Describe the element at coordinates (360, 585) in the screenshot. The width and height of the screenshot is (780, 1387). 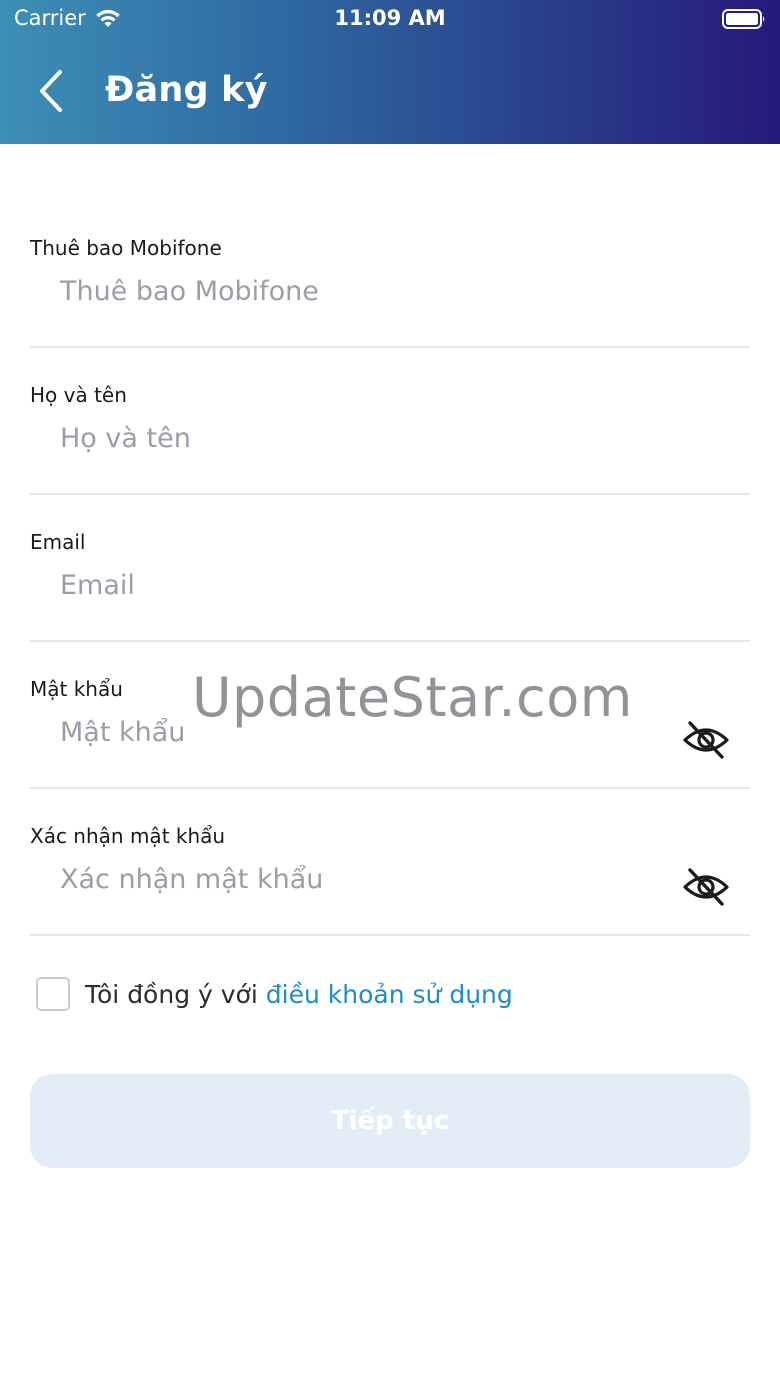
I see `email-input` at that location.